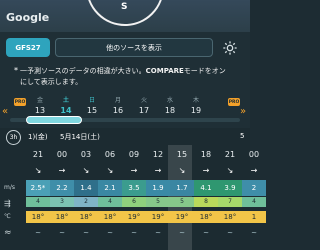  I want to click on wave-icon: ≈, so click(8, 233).